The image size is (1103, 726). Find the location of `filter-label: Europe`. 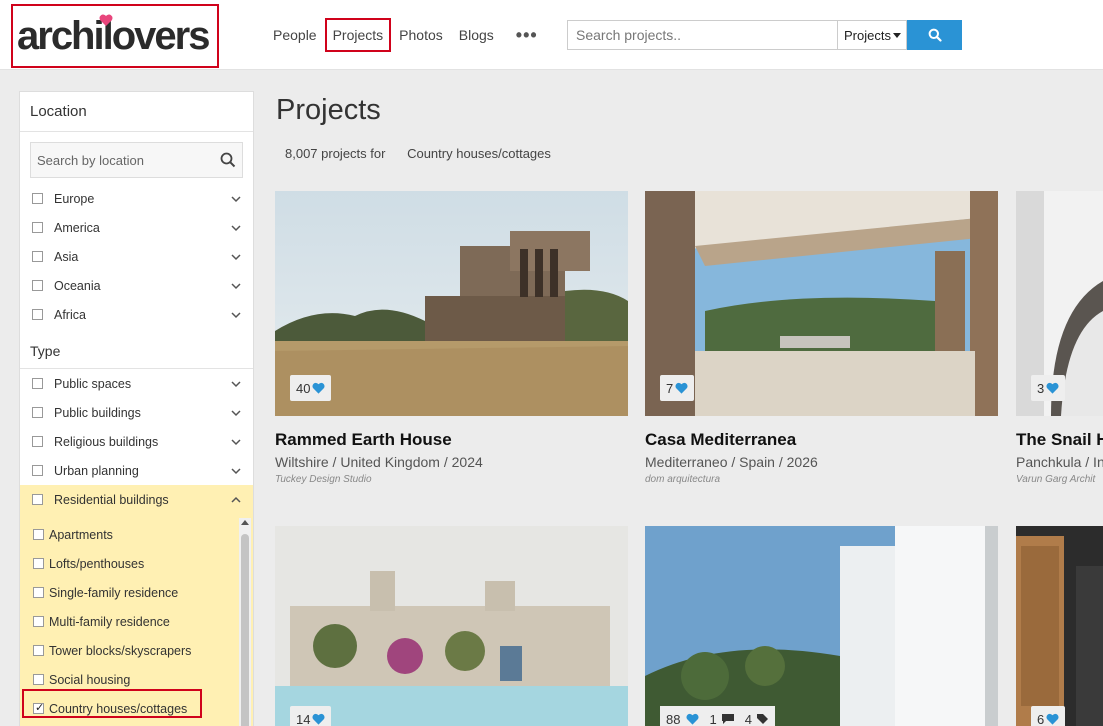

filter-label: Europe is located at coordinates (74, 198).